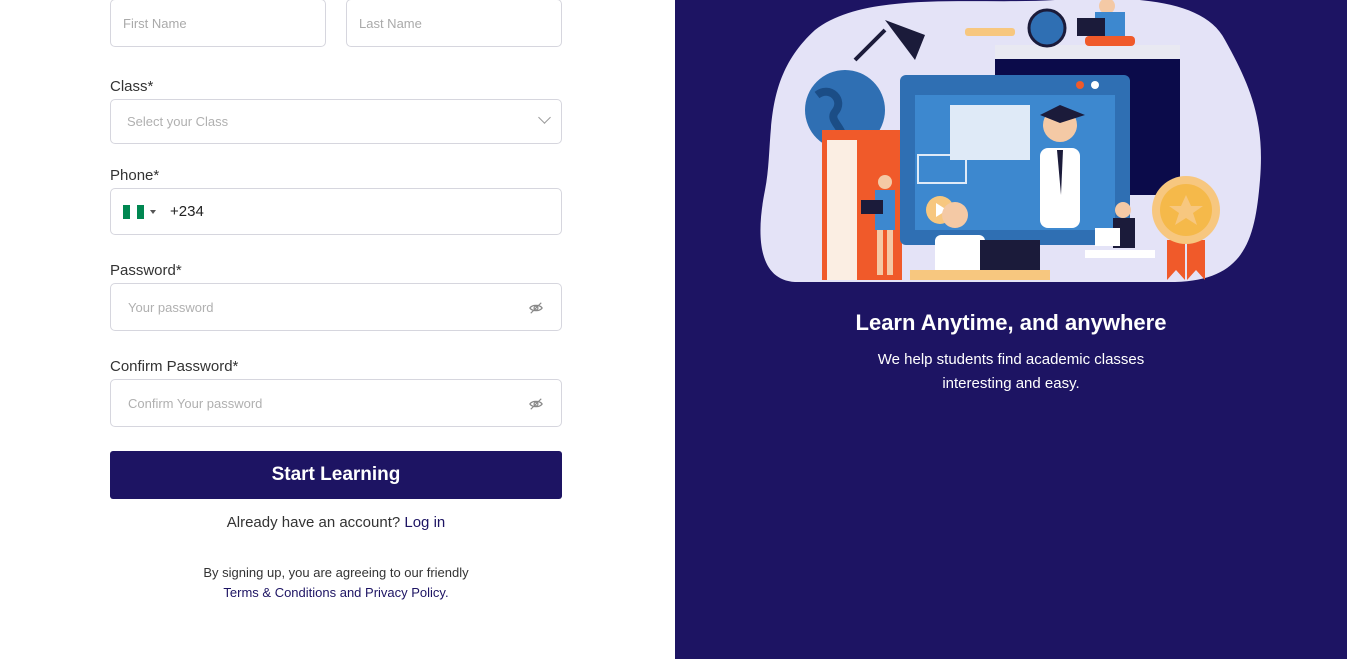  Describe the element at coordinates (454, 23) in the screenshot. I see `last-name-input: Last Name` at that location.